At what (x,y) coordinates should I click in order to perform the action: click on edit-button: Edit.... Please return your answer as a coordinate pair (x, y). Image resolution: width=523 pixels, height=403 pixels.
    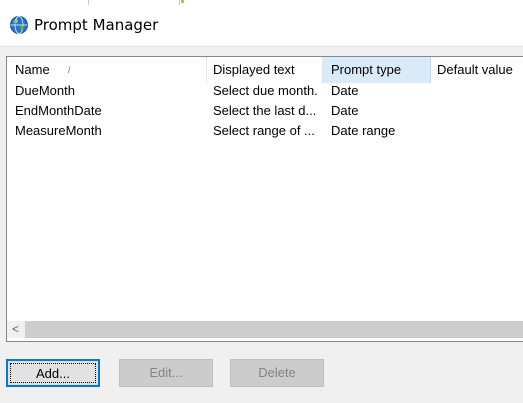
    Looking at the image, I should click on (166, 373).